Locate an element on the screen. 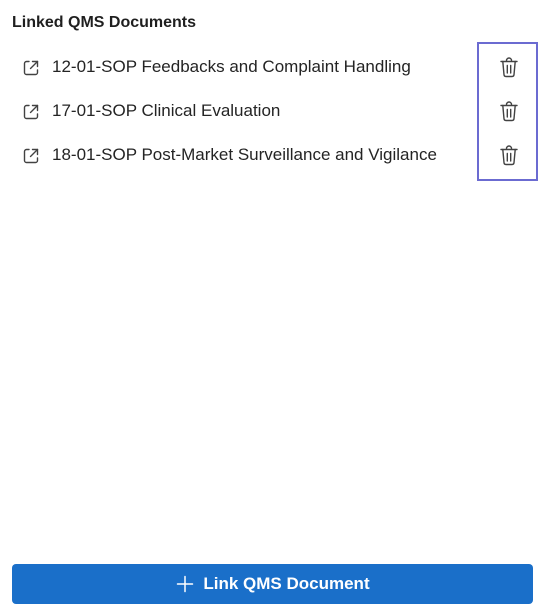  link-qms-document-button: Link QMS Document is located at coordinates (272, 584).